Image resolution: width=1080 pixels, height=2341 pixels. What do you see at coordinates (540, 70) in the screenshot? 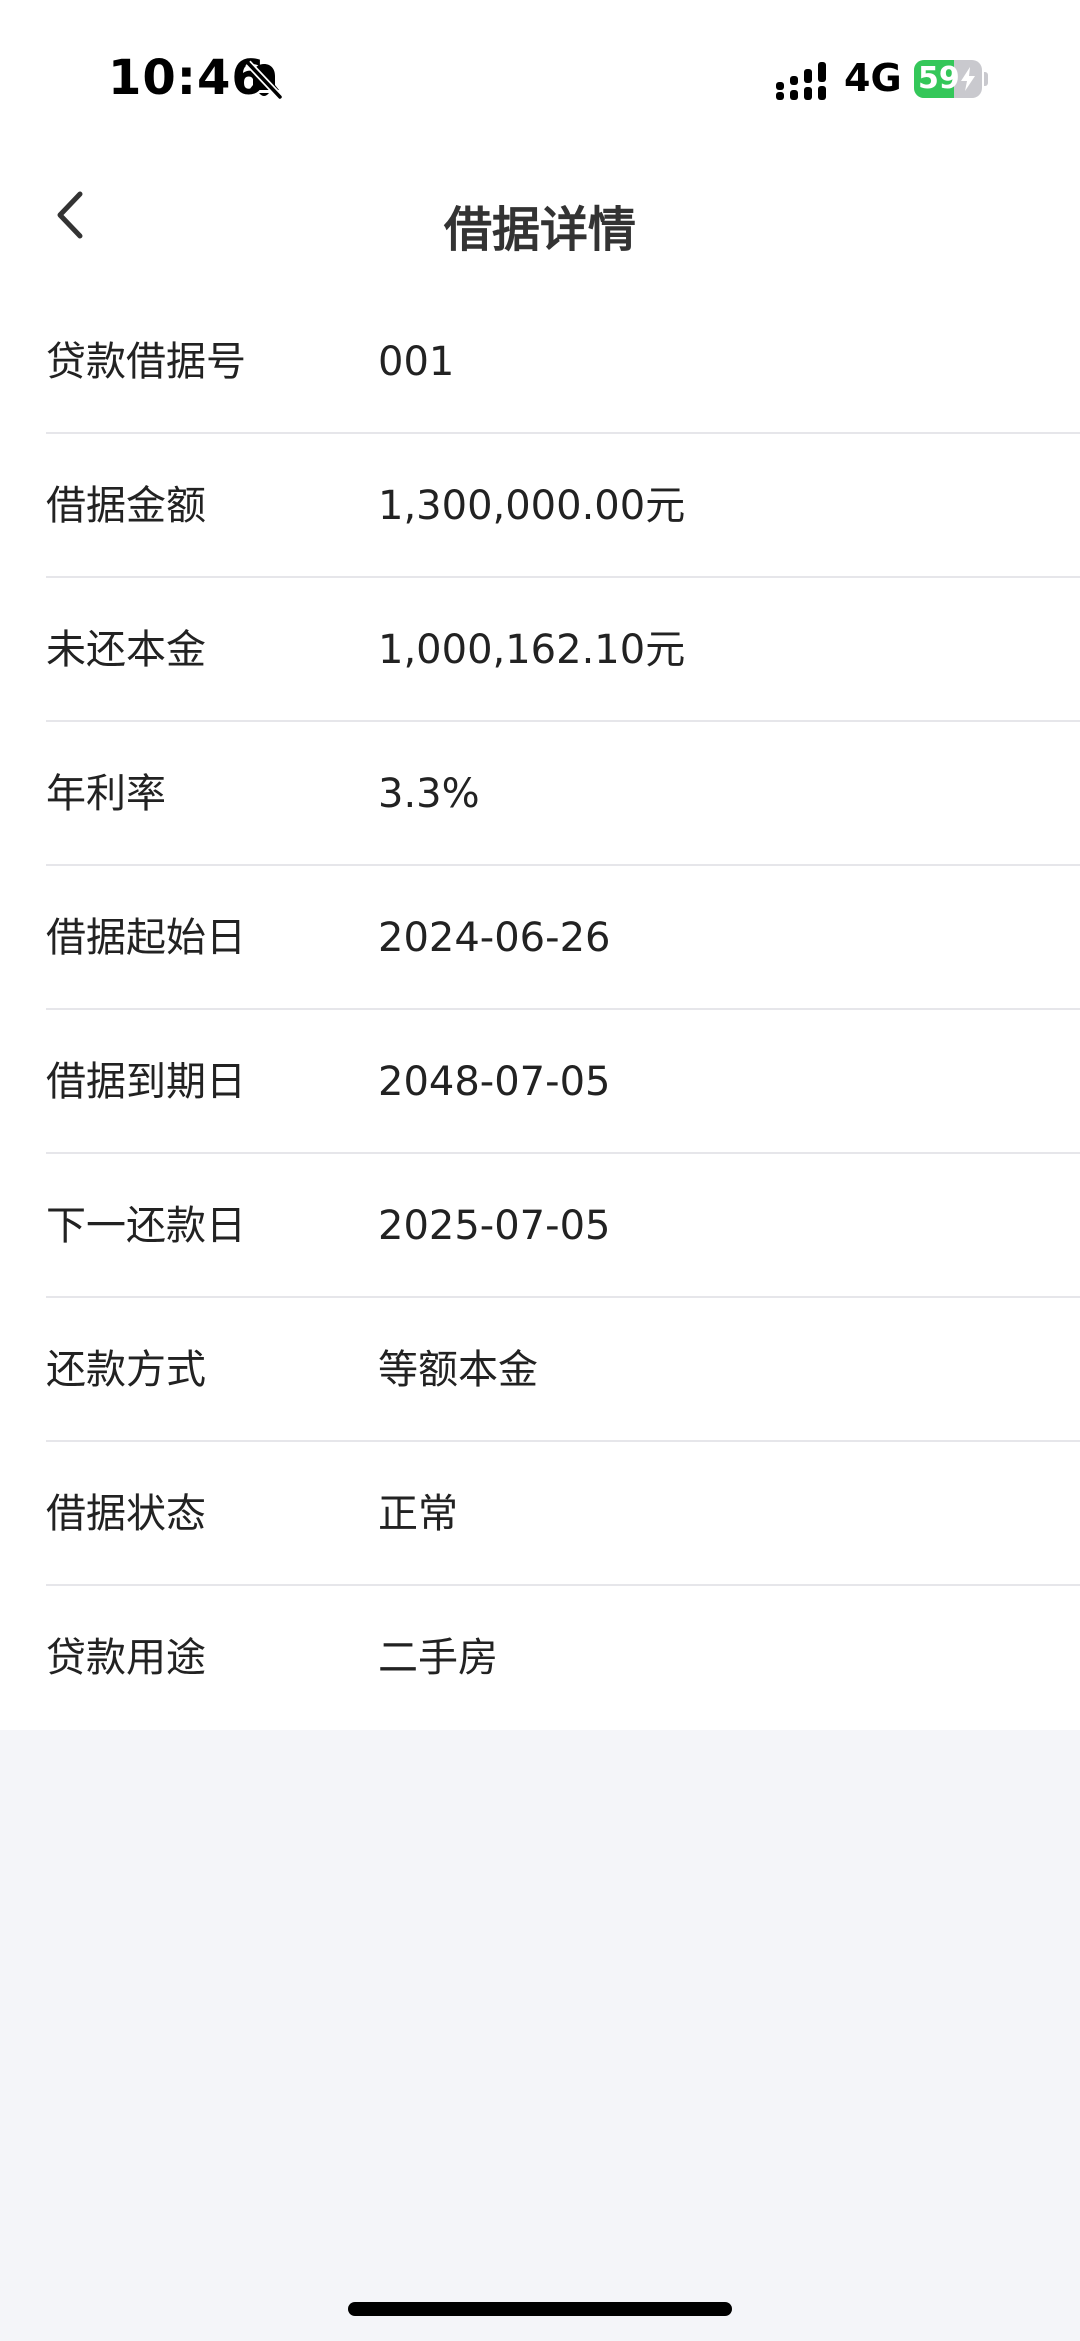
I see `status-bar: 10:46 4G 59` at bounding box center [540, 70].